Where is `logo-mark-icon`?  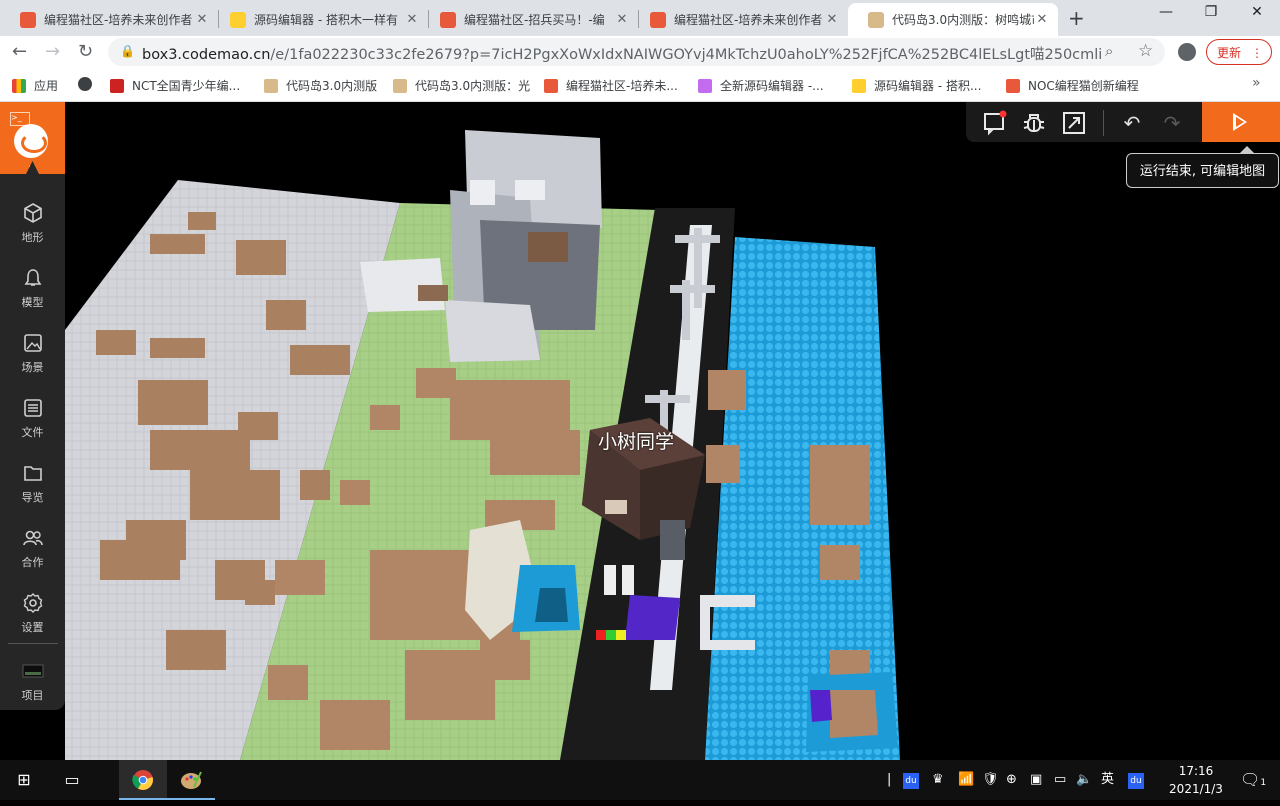
logo-mark-icon is located at coordinates (31, 141).